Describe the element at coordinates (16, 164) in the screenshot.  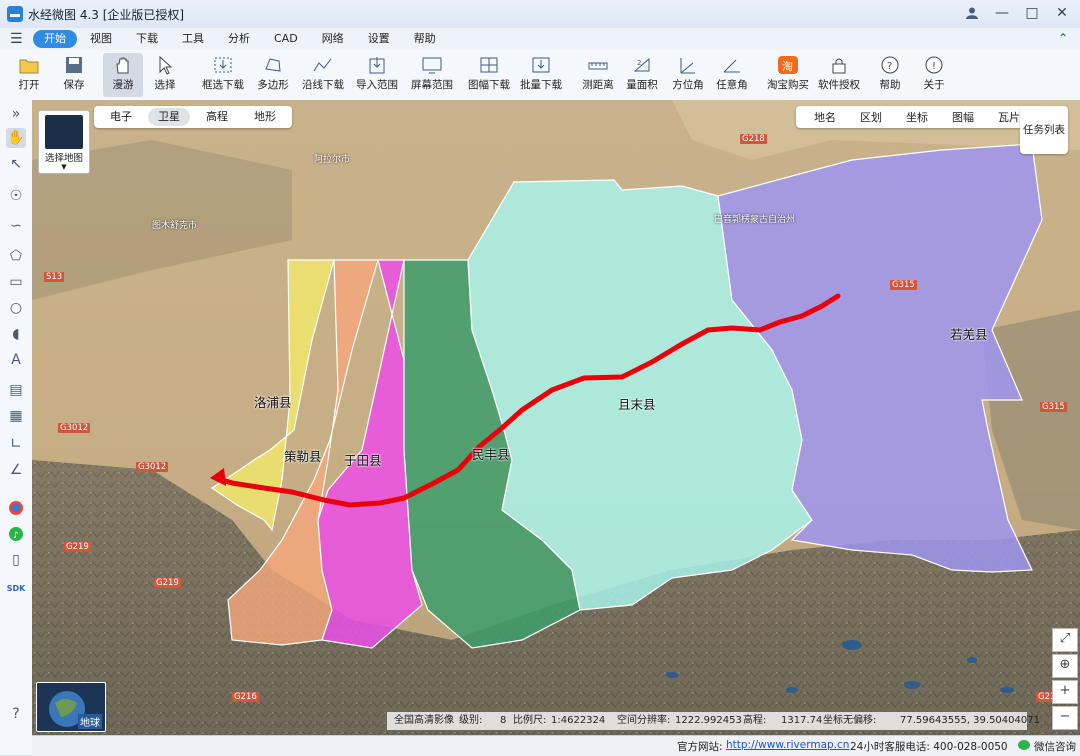
I see `select-tool-icon: ↖` at that location.